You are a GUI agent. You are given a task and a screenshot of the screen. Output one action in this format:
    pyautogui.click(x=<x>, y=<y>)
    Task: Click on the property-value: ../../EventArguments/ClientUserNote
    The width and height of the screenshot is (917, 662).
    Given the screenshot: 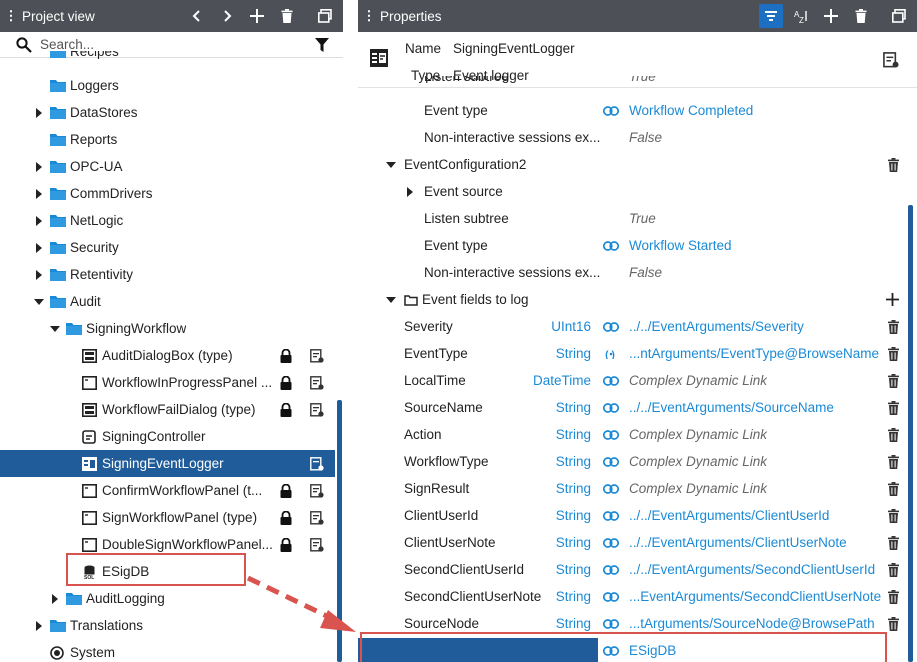 What is the action you would take?
    pyautogui.click(x=738, y=542)
    